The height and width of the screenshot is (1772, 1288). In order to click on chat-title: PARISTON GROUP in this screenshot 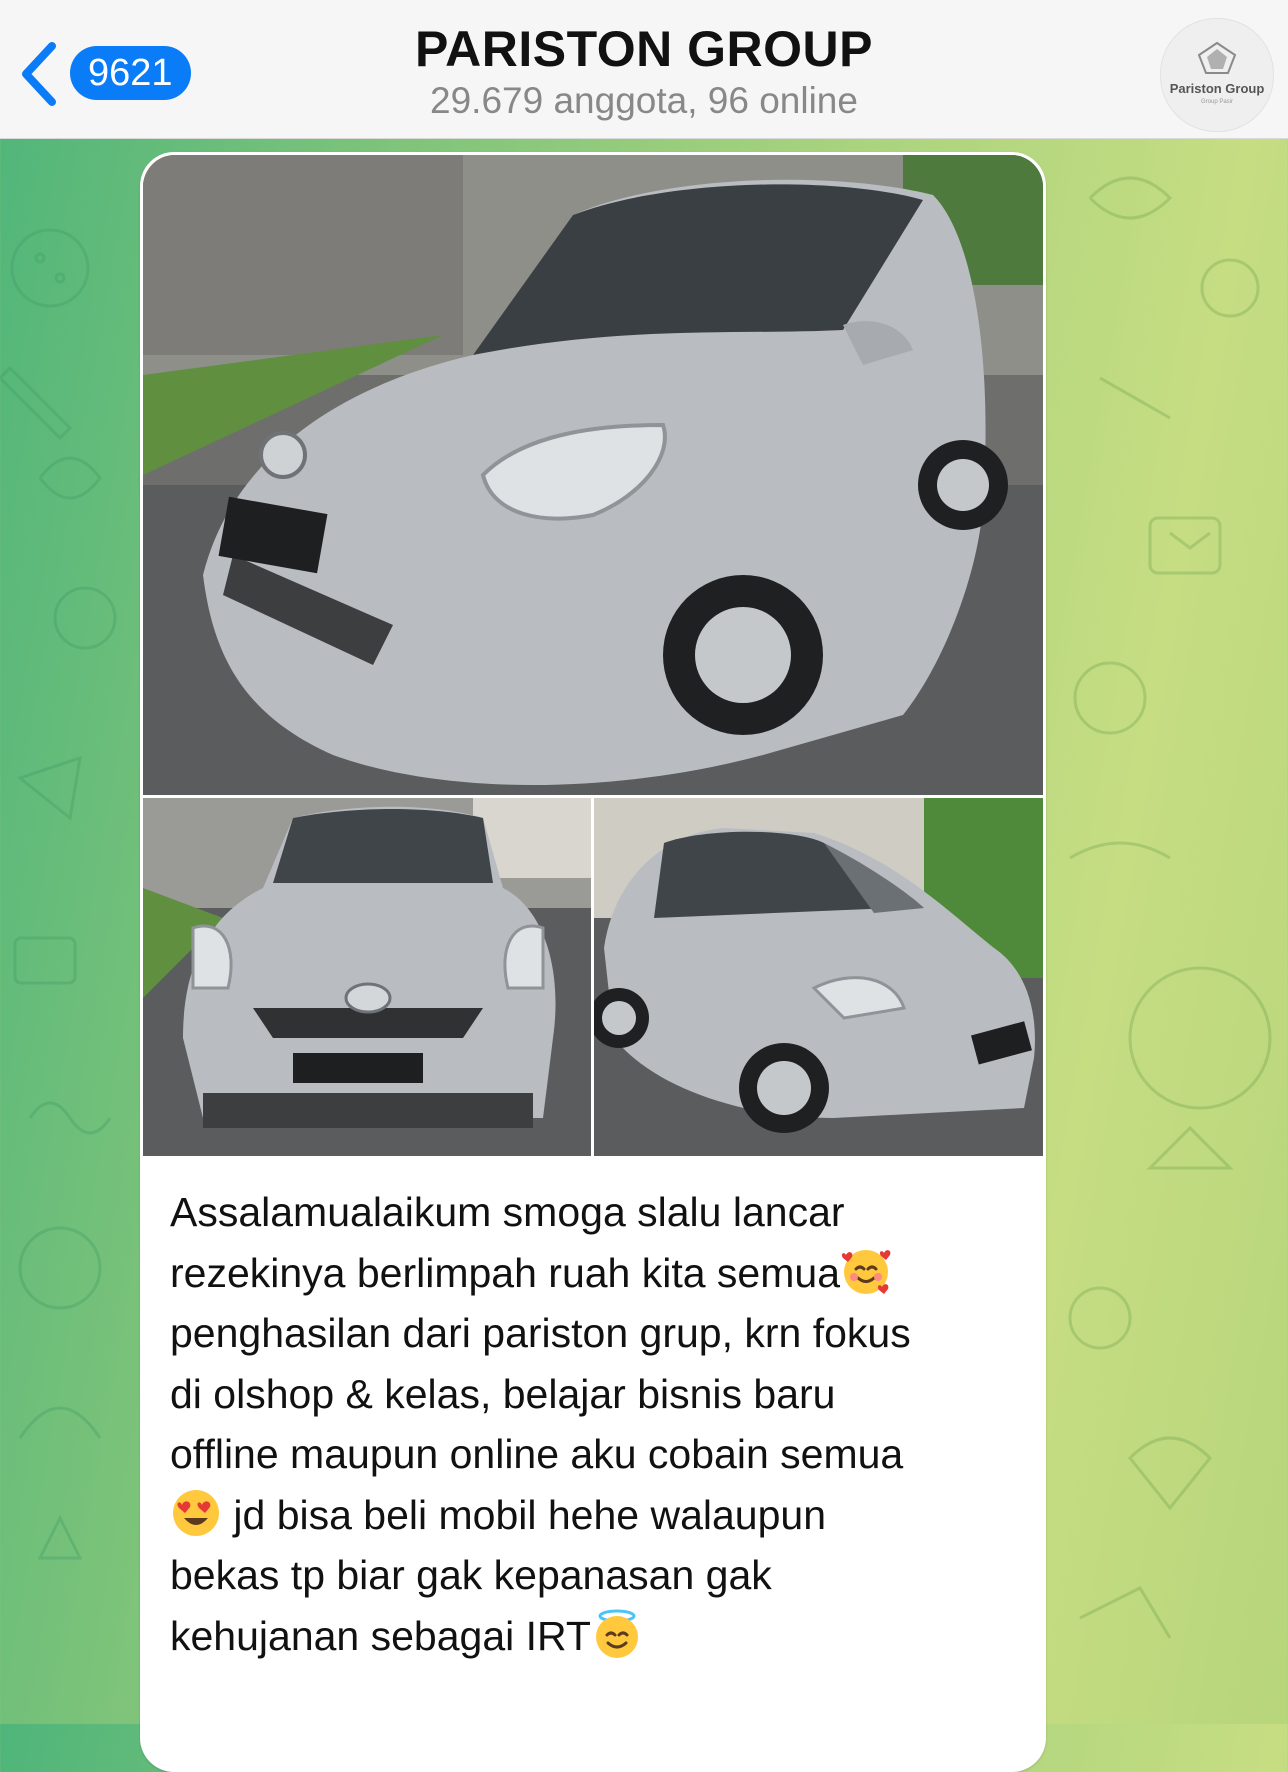, I will do `click(644, 49)`.